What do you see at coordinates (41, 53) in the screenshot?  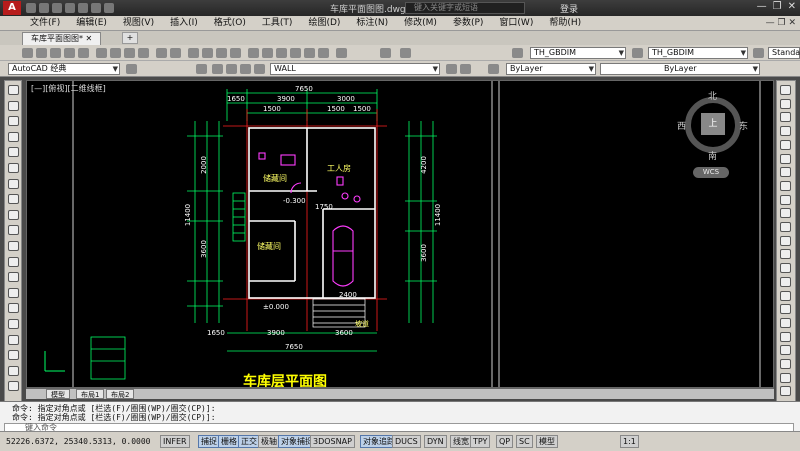 I see `open-icon` at bounding box center [41, 53].